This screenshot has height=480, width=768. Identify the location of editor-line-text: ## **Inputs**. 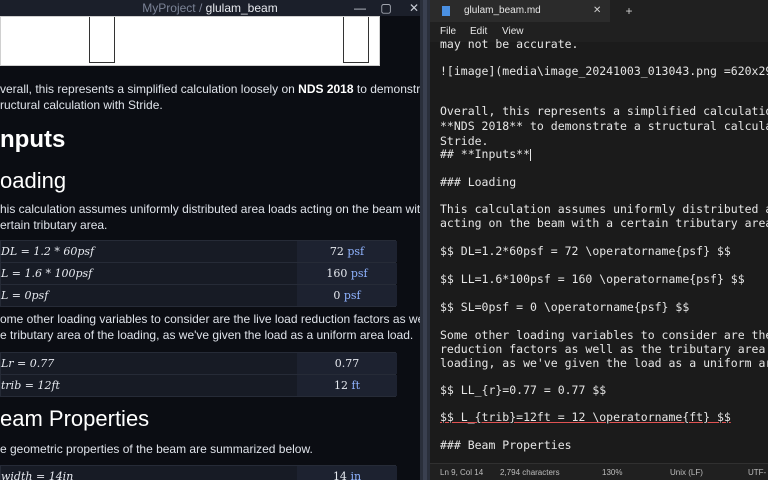
(485, 154).